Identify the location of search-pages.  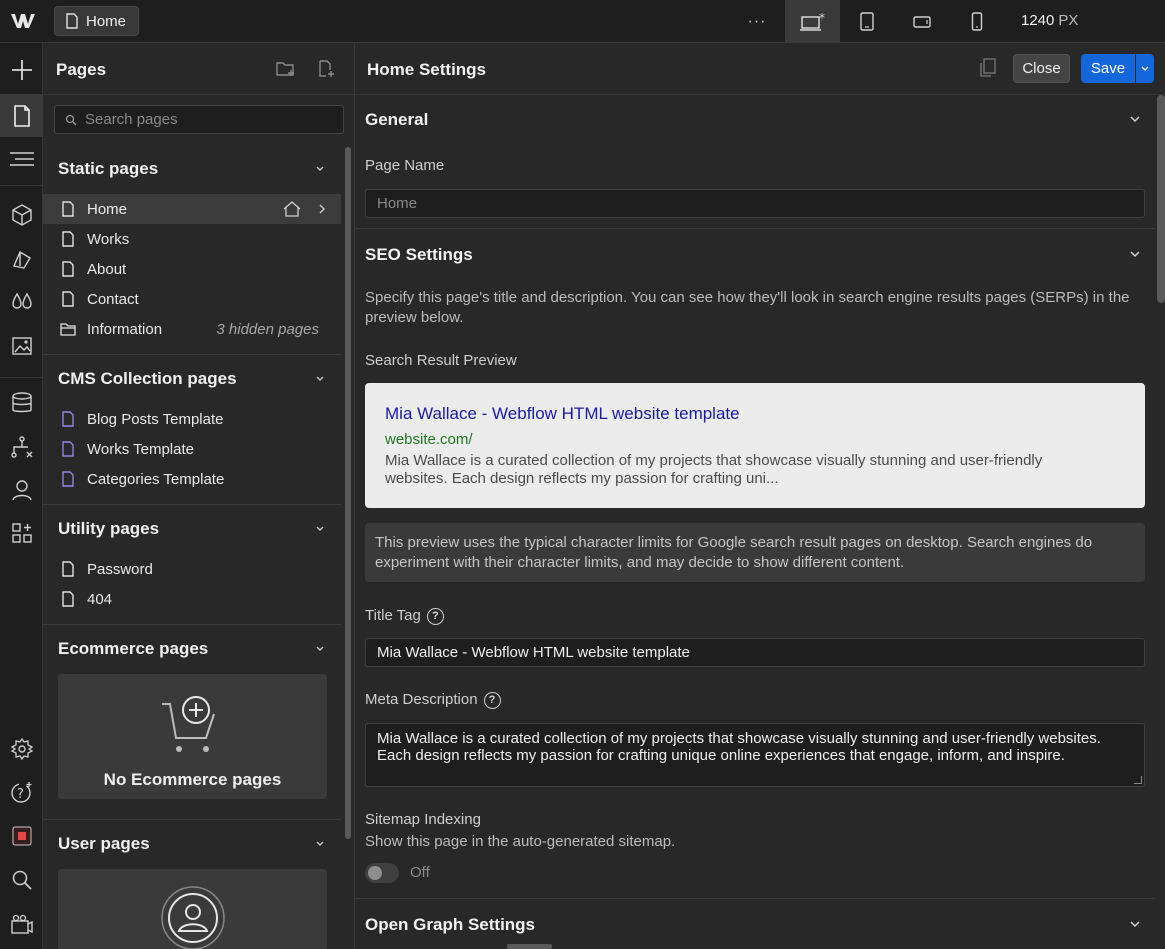
(199, 119).